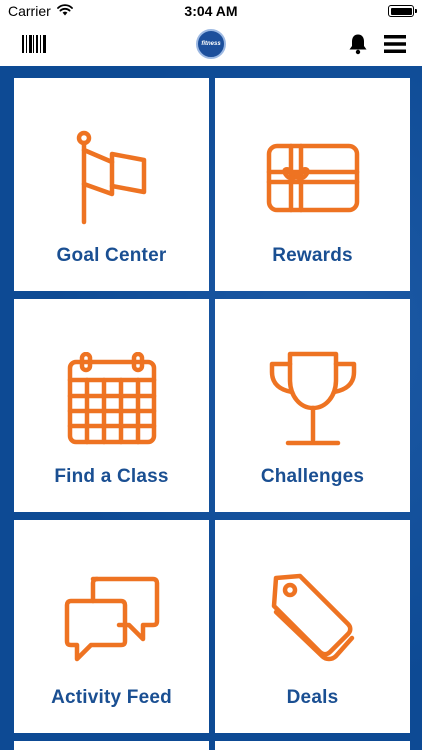  I want to click on tile-label: Activity Feed, so click(111, 697).